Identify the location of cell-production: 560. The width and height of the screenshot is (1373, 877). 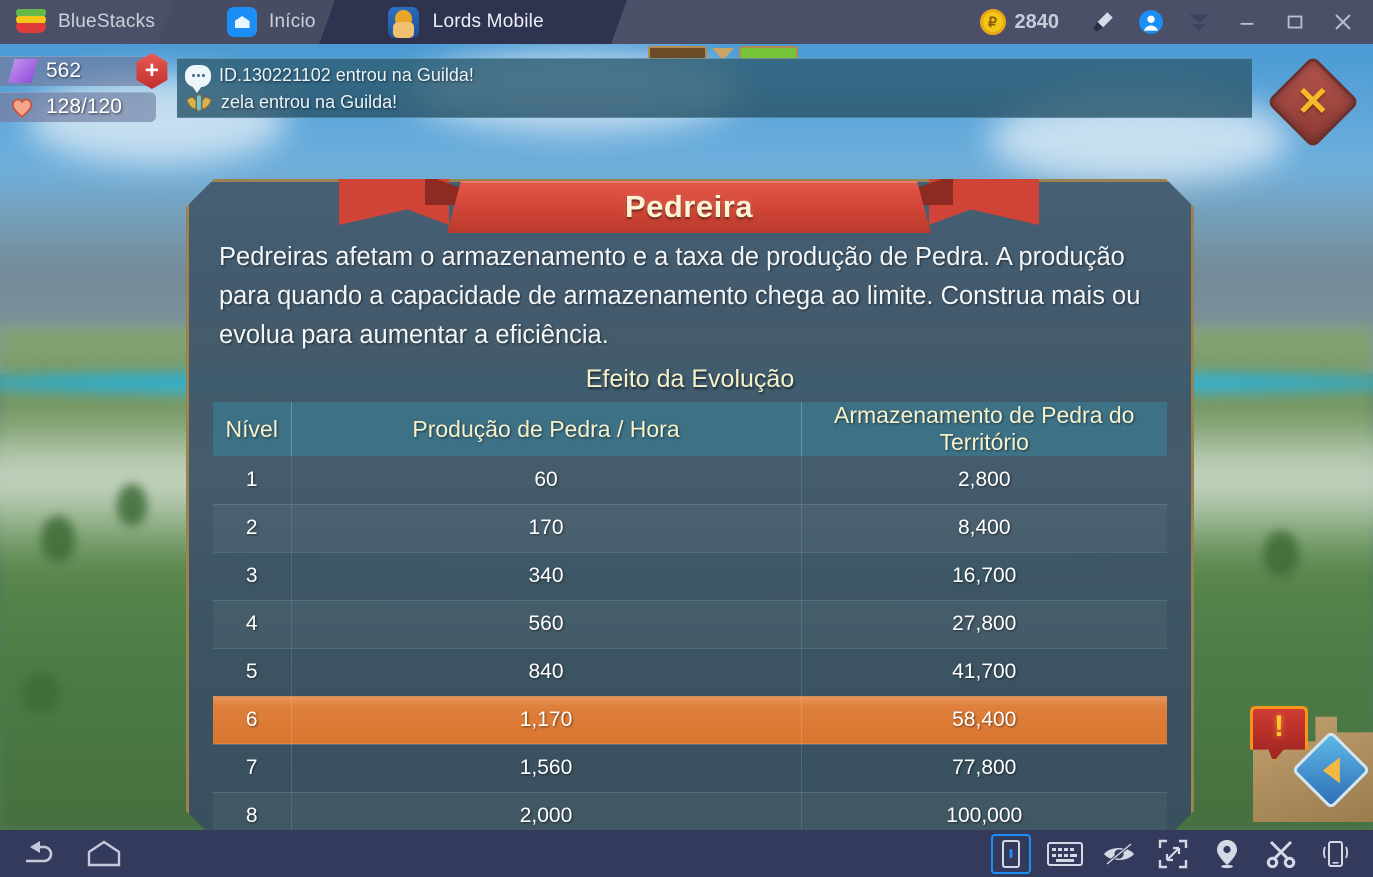
(546, 624).